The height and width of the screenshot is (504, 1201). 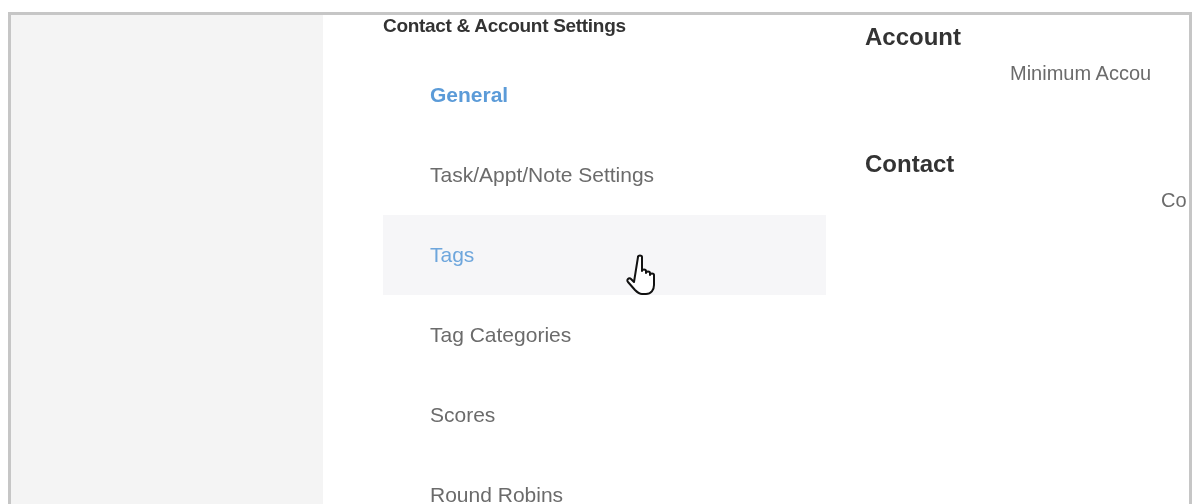 I want to click on sidebar-item: Round Robins, so click(x=604, y=479).